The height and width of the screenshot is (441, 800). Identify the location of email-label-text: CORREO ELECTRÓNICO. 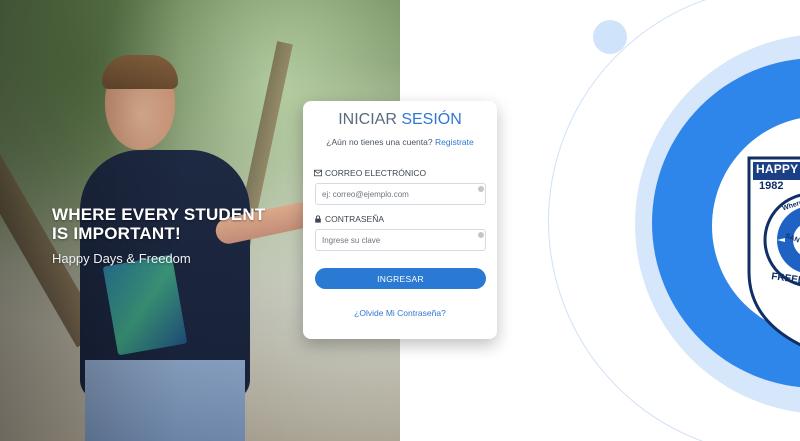
(376, 173).